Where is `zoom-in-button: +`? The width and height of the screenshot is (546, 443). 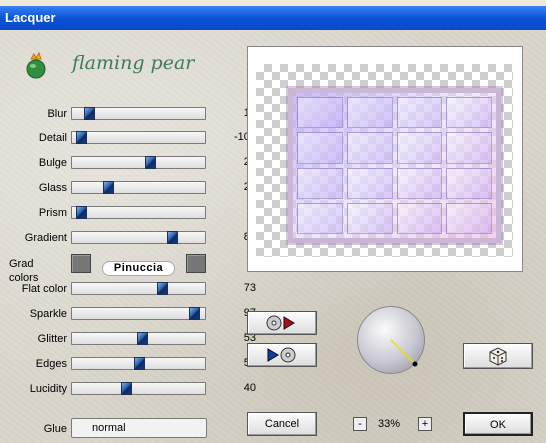 zoom-in-button: + is located at coordinates (425, 424).